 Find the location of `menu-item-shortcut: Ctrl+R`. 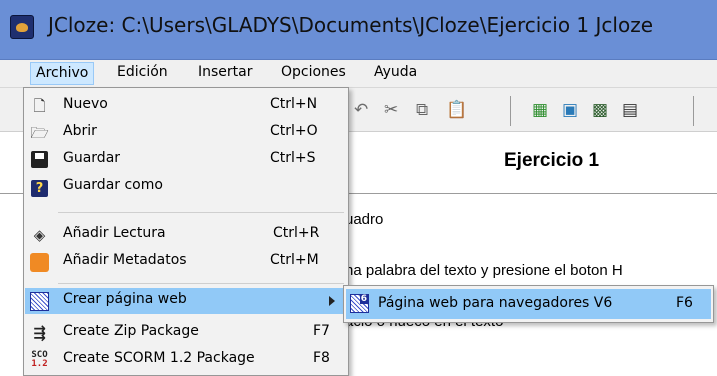

menu-item-shortcut: Ctrl+R is located at coordinates (296, 233).